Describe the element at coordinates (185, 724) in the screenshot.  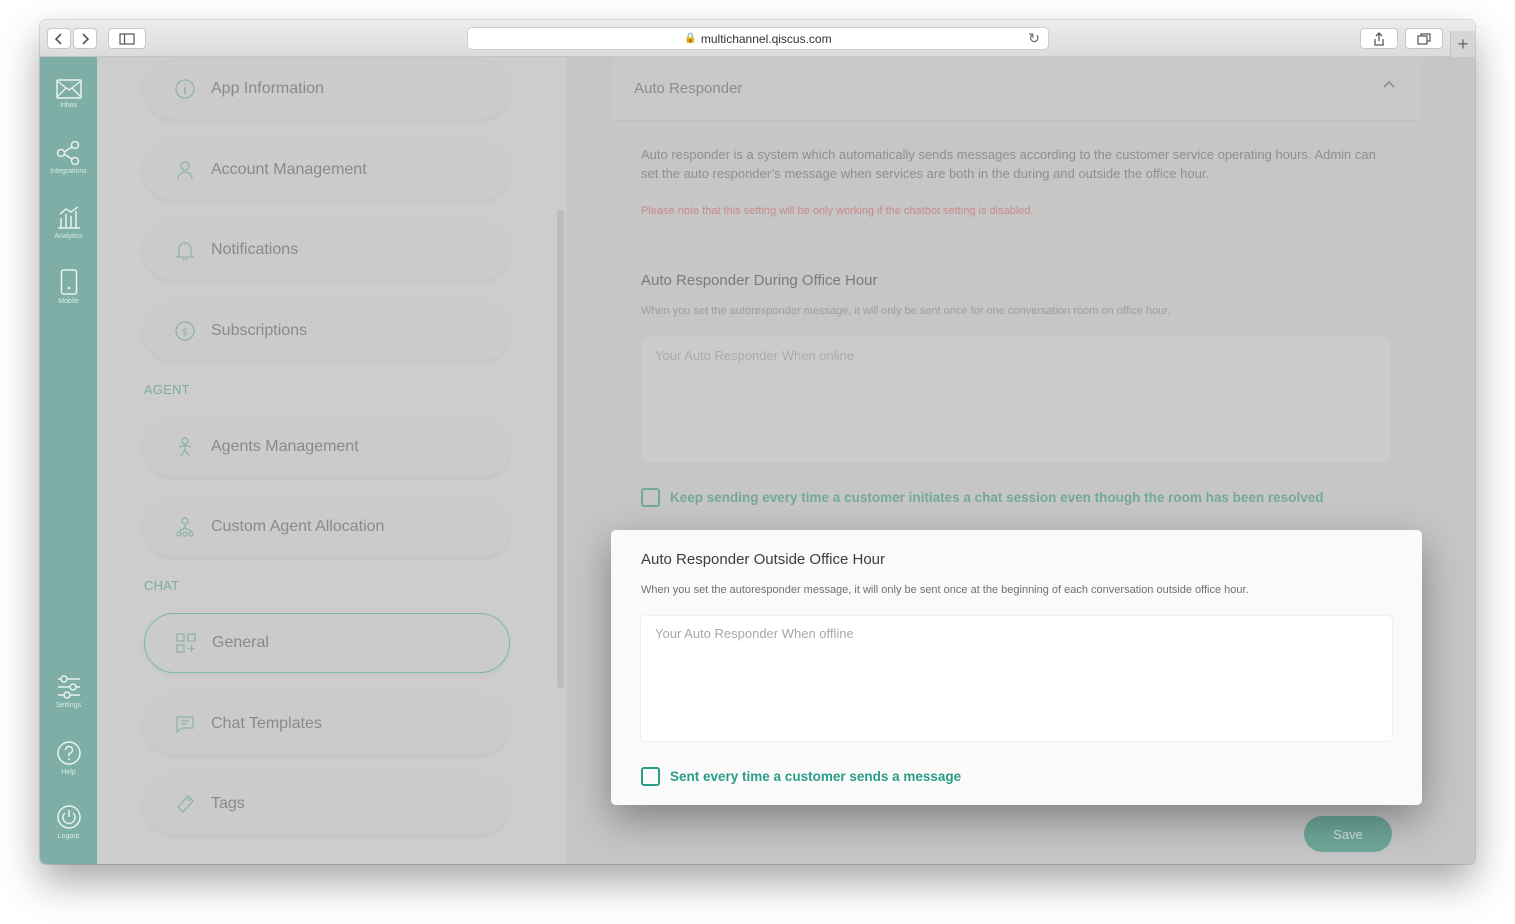
I see `chat-template-icon` at that location.